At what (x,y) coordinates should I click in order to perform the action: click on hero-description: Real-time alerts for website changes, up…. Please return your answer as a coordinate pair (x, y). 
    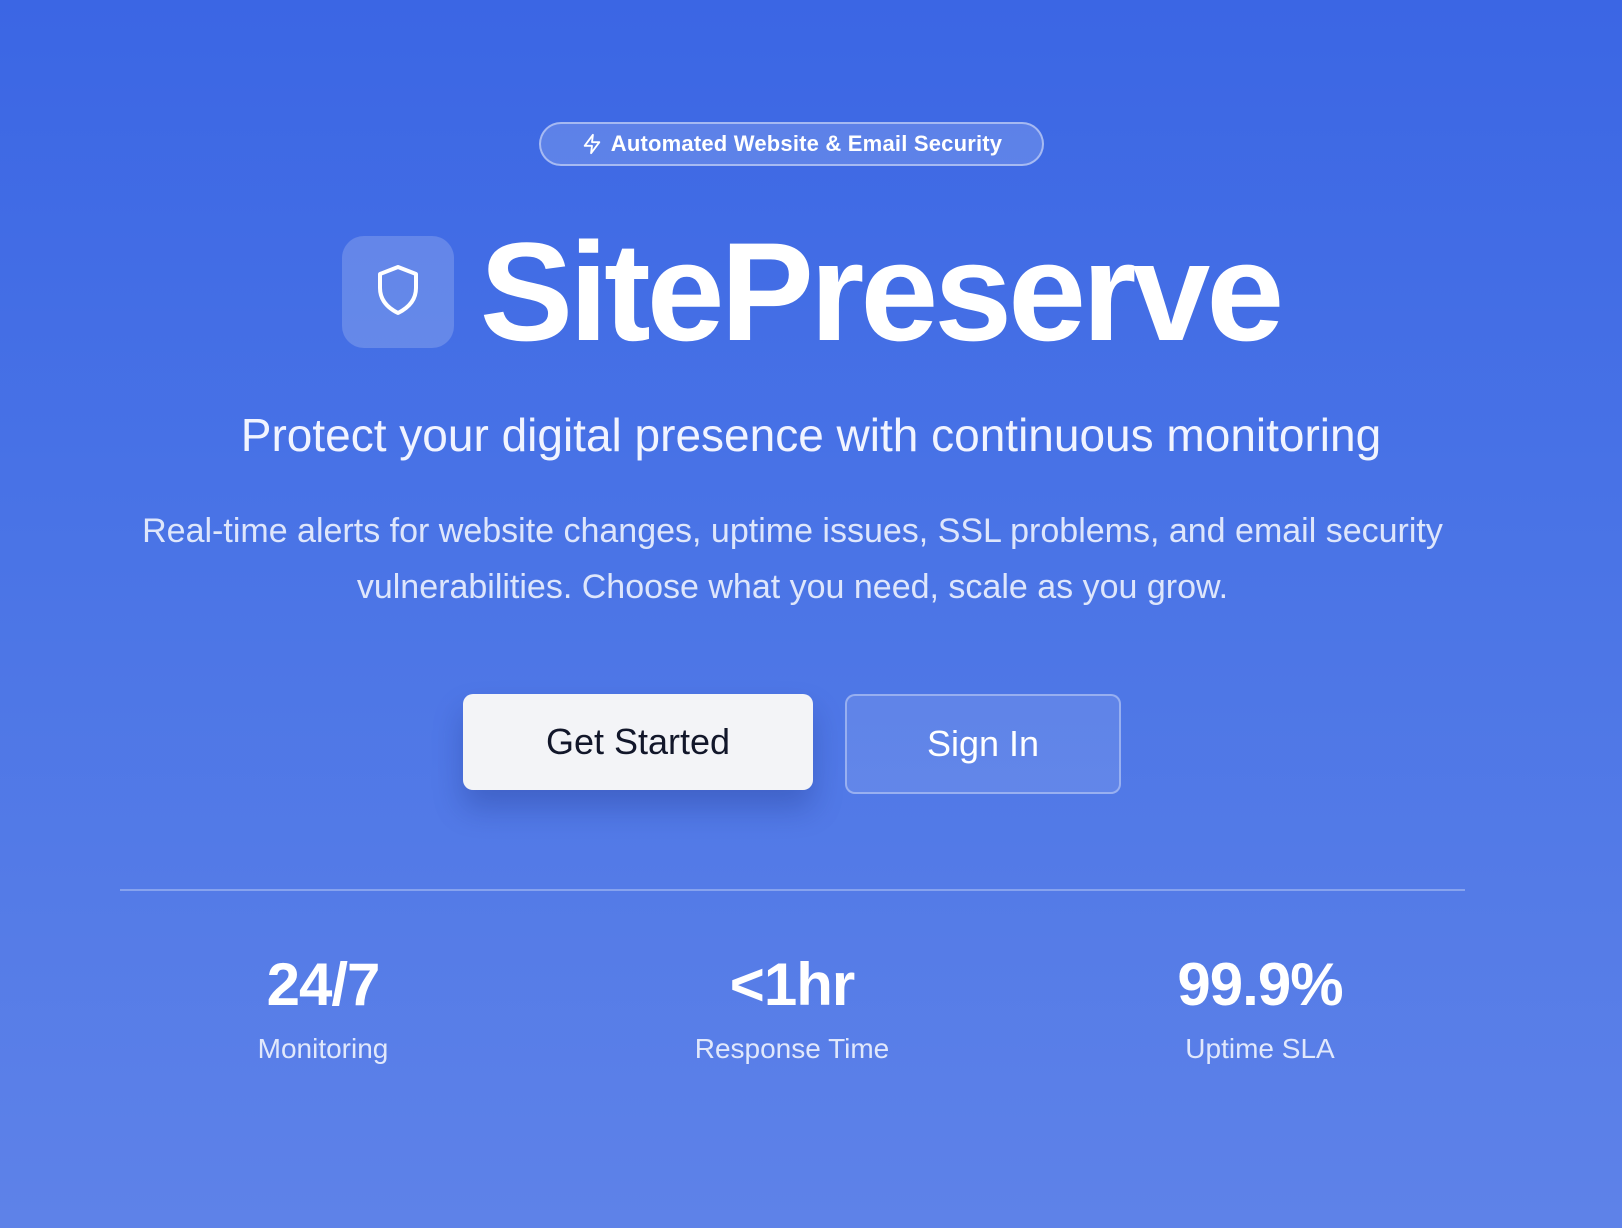
    Looking at the image, I should click on (792, 559).